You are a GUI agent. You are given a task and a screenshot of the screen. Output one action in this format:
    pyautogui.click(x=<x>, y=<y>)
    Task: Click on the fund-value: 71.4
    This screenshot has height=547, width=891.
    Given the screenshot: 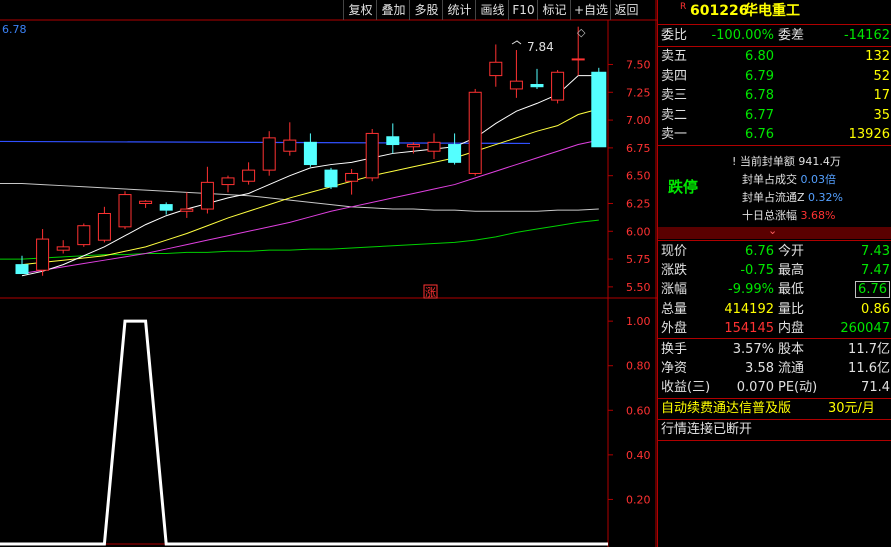 What is the action you would take?
    pyautogui.click(x=875, y=388)
    